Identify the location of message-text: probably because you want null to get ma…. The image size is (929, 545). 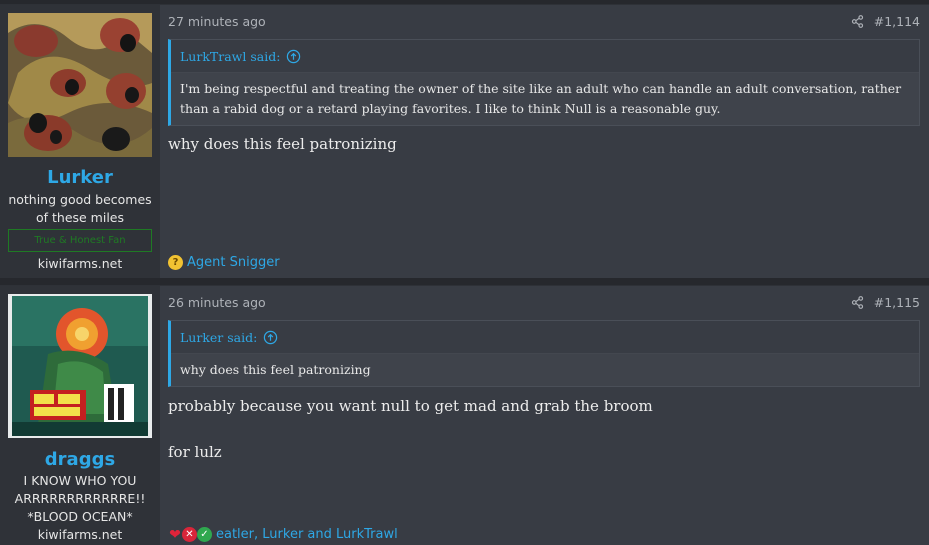
(410, 406).